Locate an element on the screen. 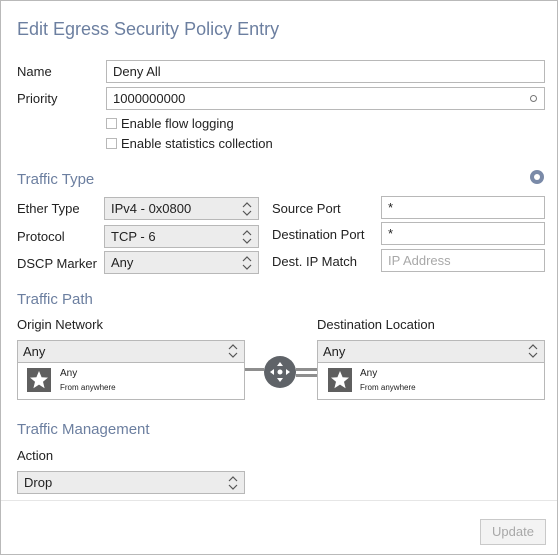  protocol-label: Protocol is located at coordinates (41, 236).